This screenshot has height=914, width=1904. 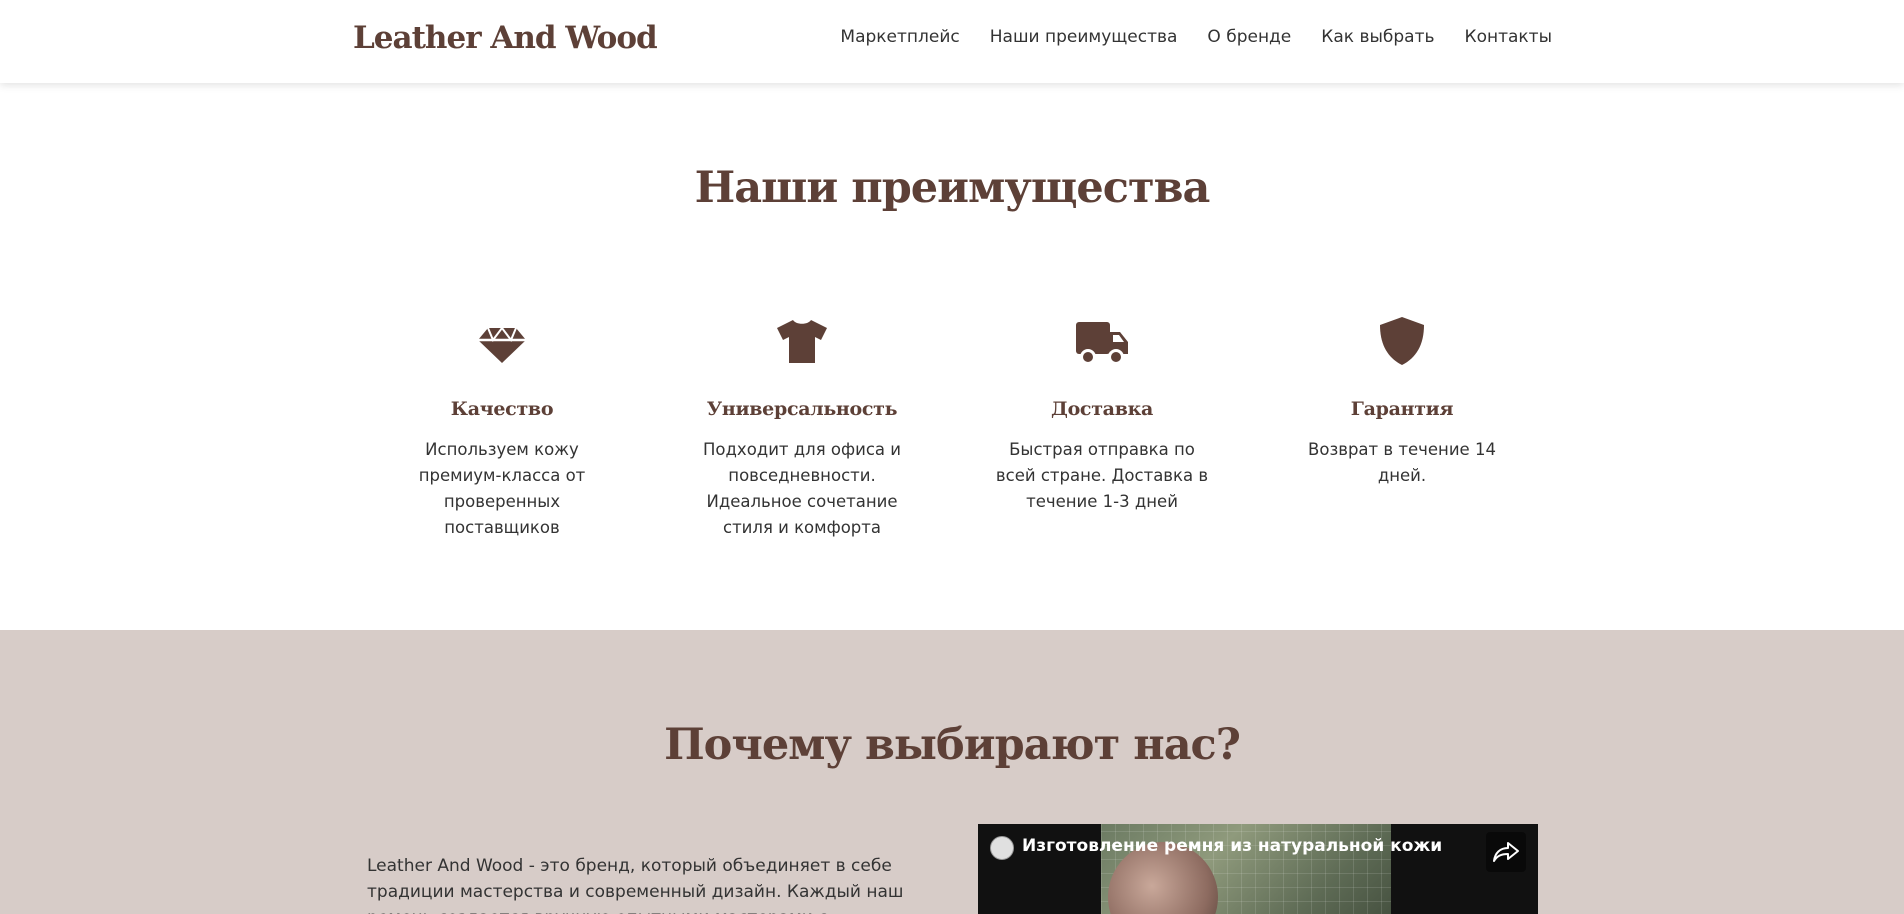 I want to click on advantage-card-warranty: Гарантия Возврат в течение 14 дней., so click(x=1402, y=401).